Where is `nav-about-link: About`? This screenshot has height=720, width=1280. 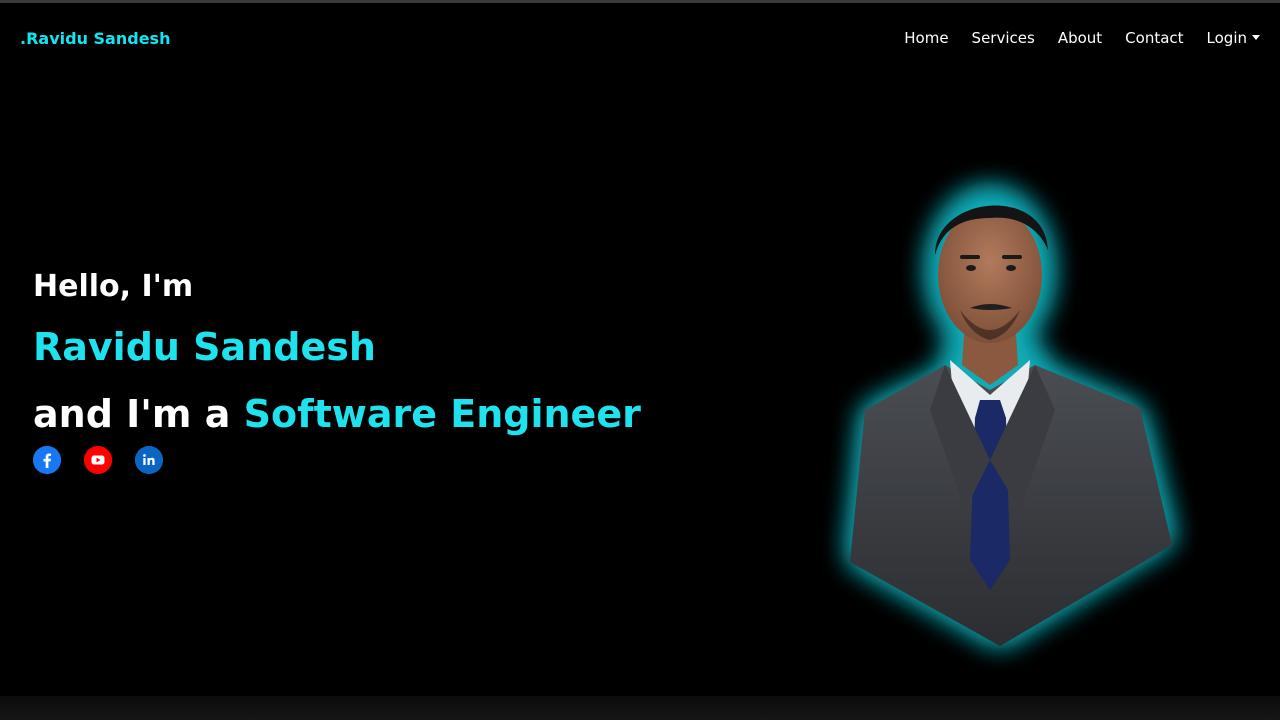 nav-about-link: About is located at coordinates (1080, 38).